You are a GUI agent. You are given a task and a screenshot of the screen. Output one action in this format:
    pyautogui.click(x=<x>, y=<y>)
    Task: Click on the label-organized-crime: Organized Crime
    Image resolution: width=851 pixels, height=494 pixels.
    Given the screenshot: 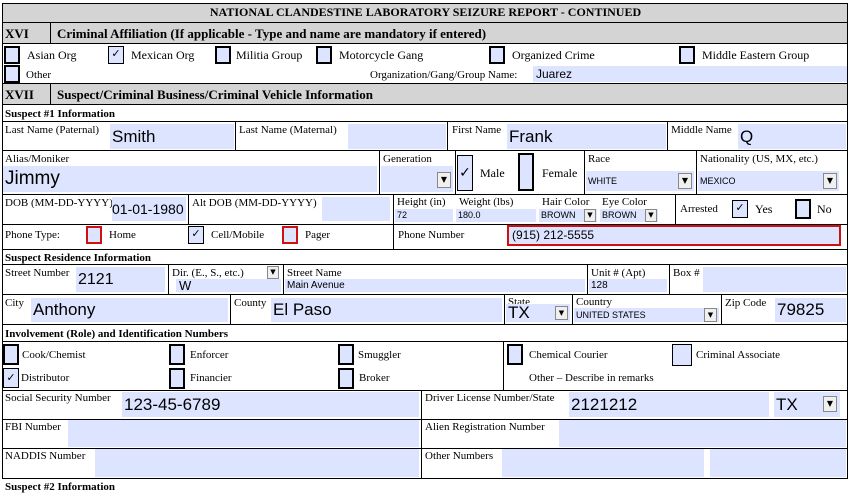 What is the action you would take?
    pyautogui.click(x=553, y=55)
    